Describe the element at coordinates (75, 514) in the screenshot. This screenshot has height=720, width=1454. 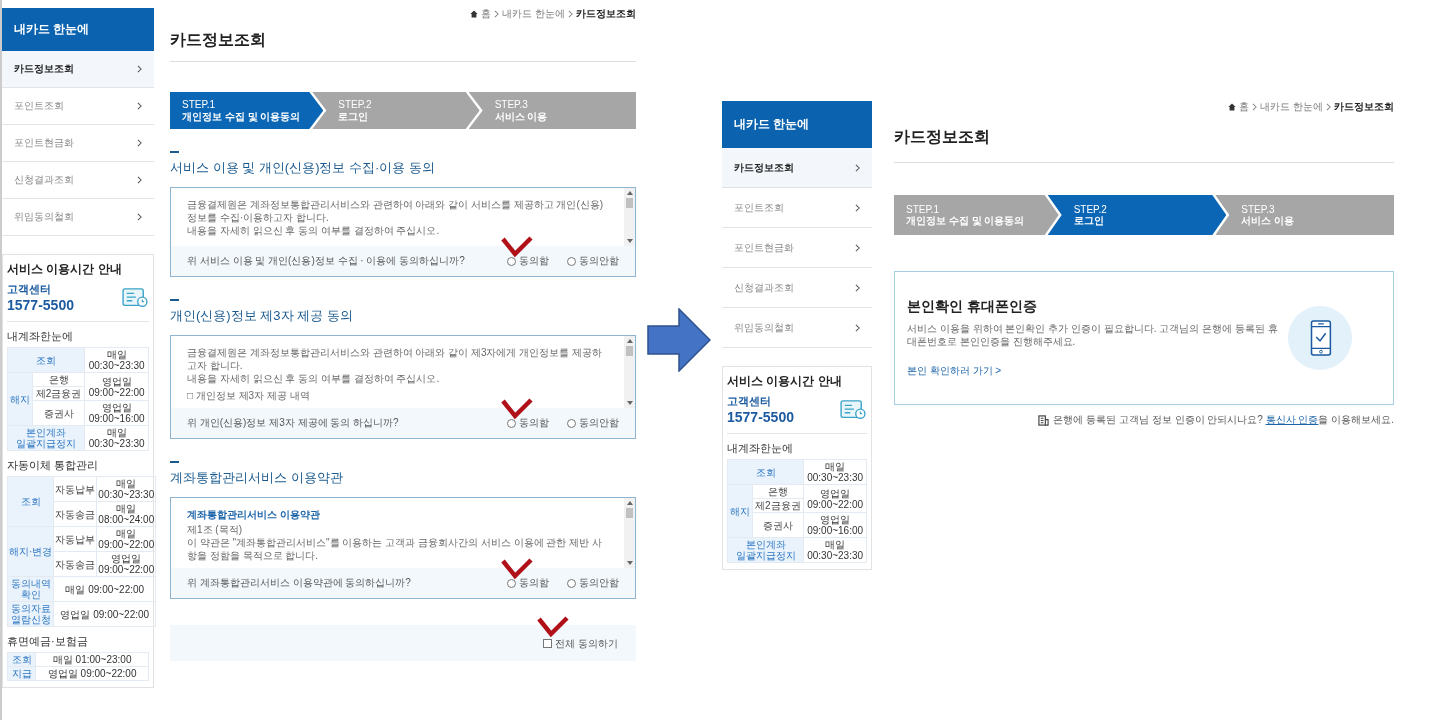
I see `table-cell: 자동송금` at that location.